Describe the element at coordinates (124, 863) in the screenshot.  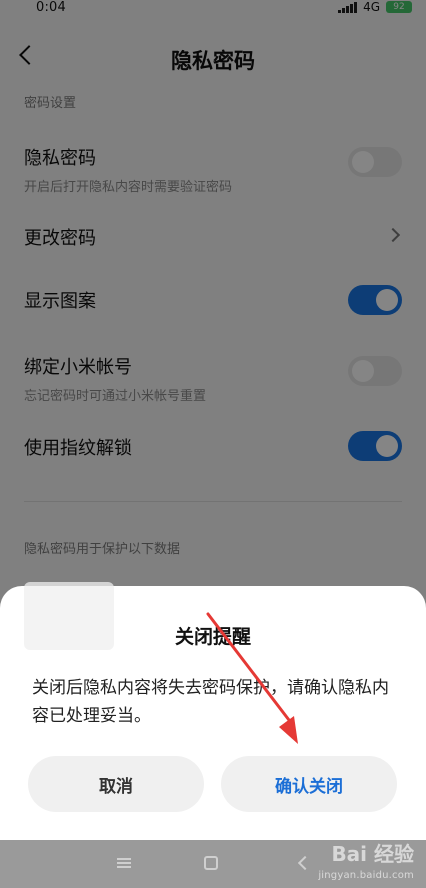
I see `menu-icon` at that location.